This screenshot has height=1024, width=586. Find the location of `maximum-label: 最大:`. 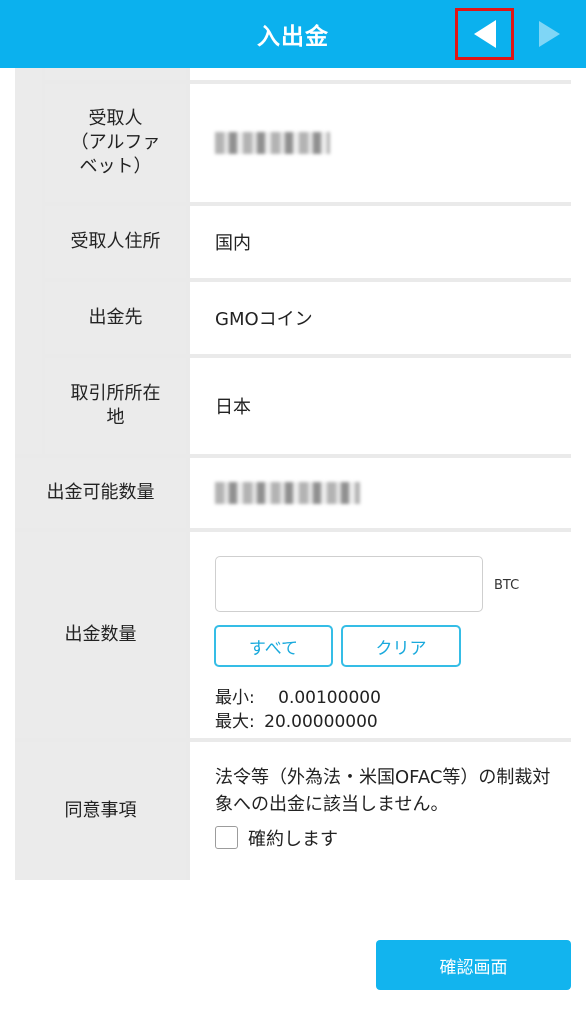

maximum-label: 最大: is located at coordinates (235, 722).